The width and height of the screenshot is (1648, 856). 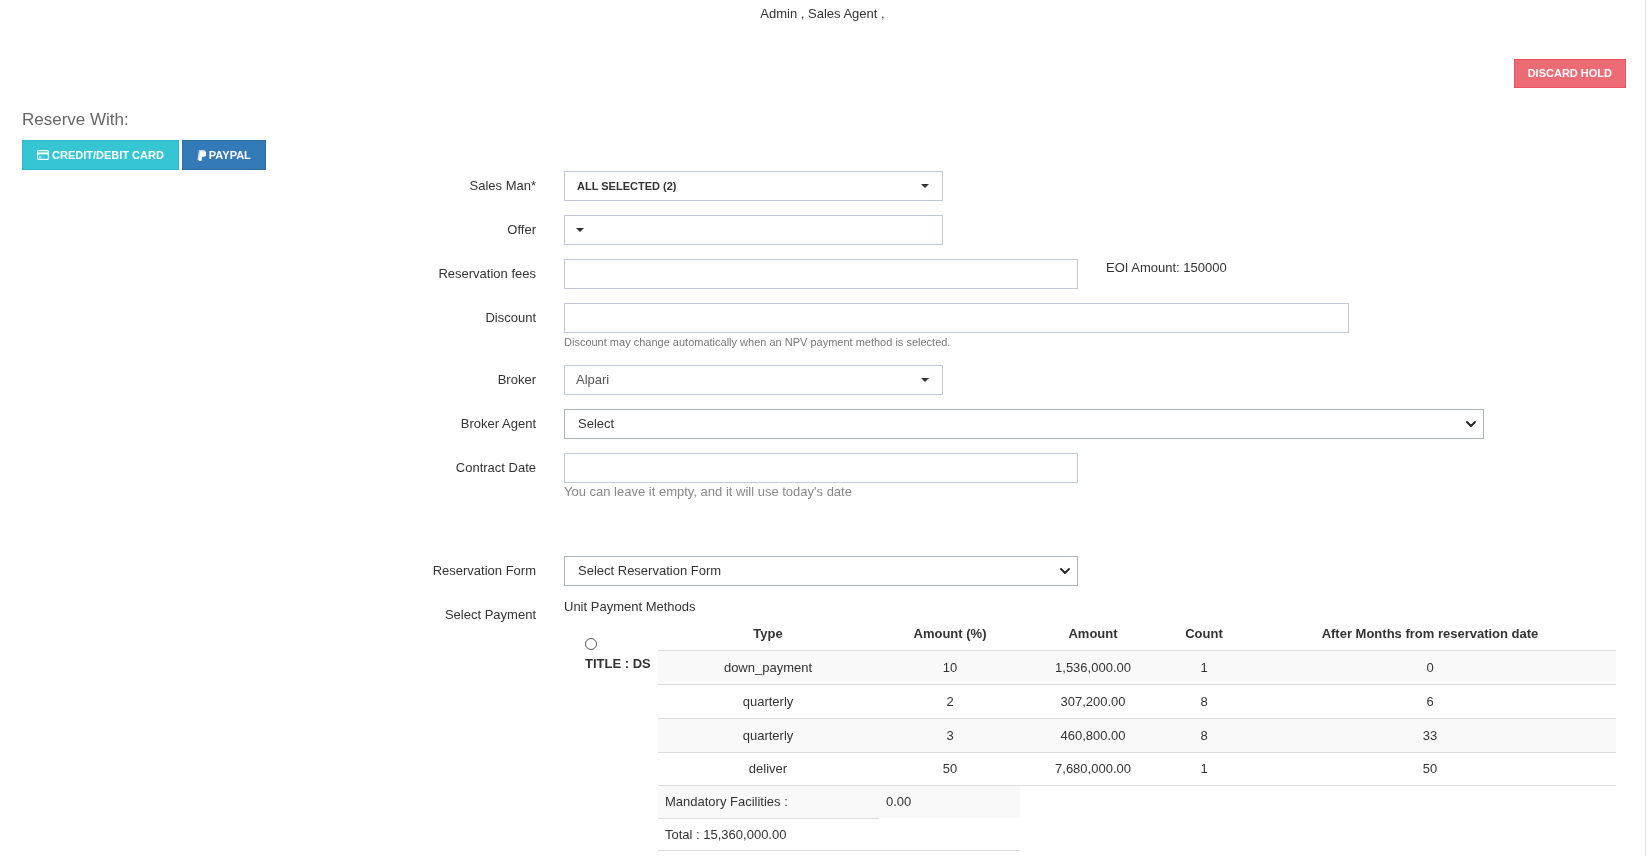 What do you see at coordinates (753, 380) in the screenshot?
I see `dropdown: Alpari` at bounding box center [753, 380].